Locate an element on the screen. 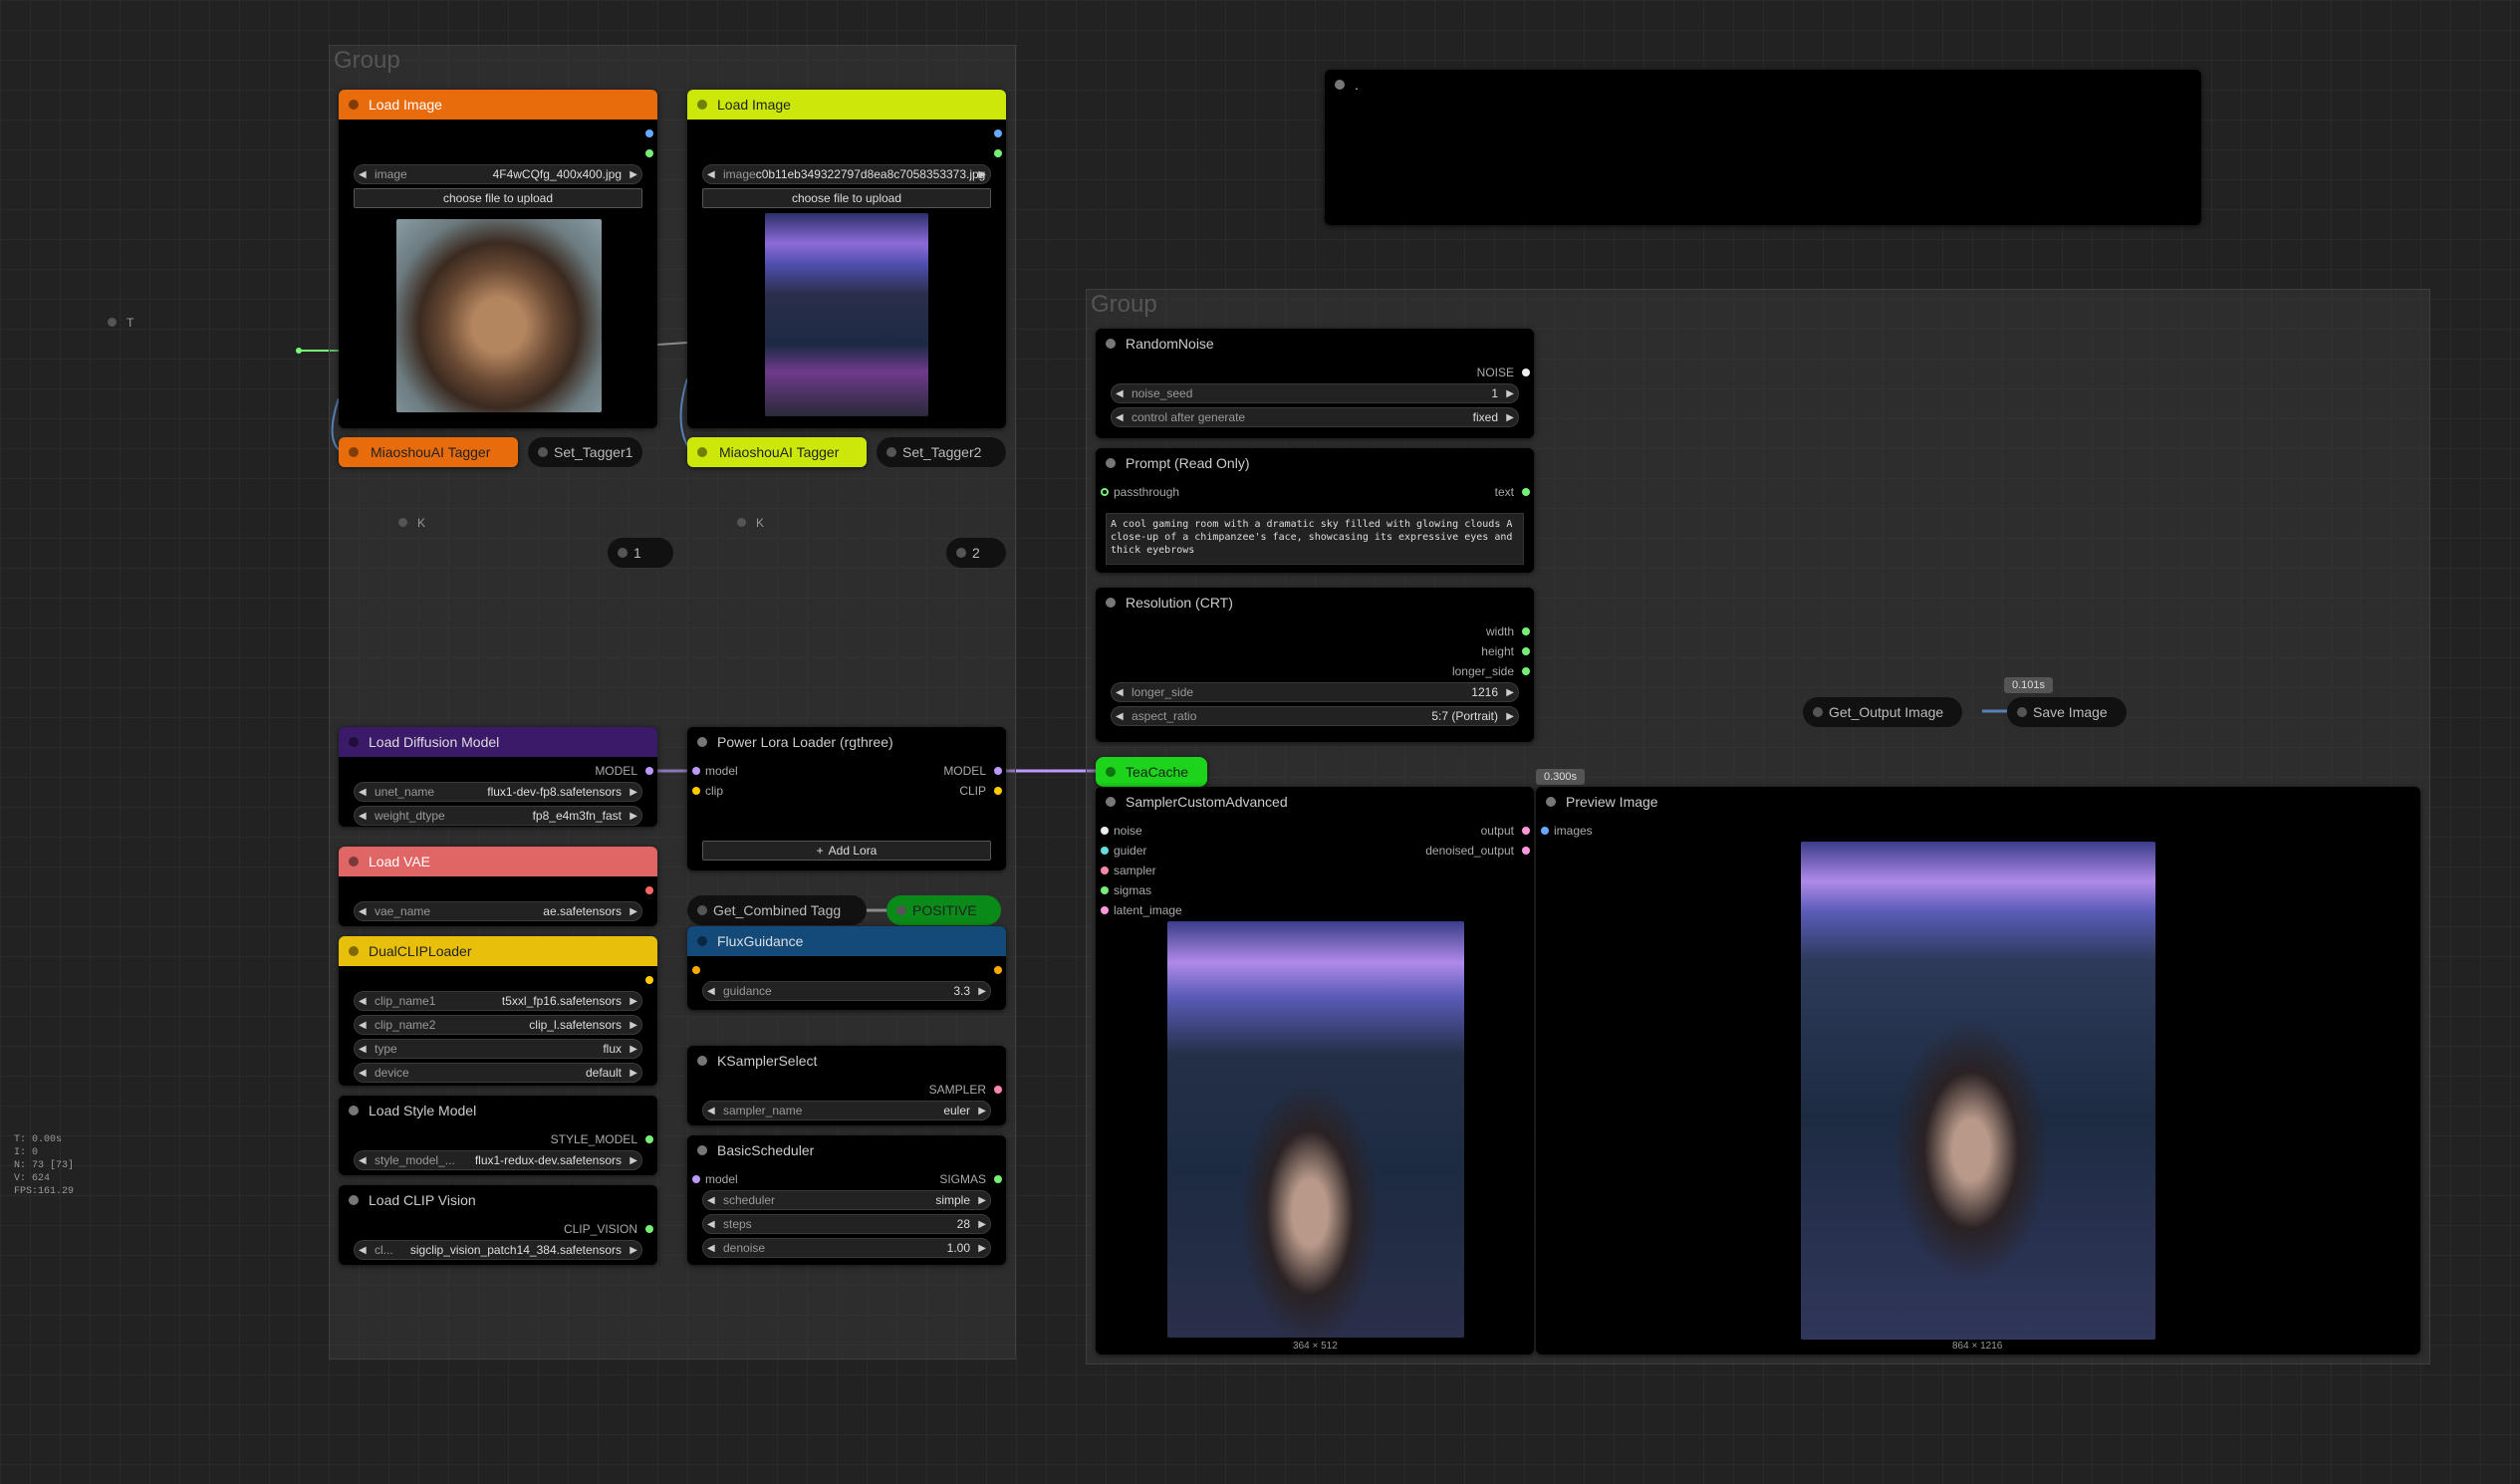 The height and width of the screenshot is (1484, 2520). node-header: RandomNoise is located at coordinates (1315, 344).